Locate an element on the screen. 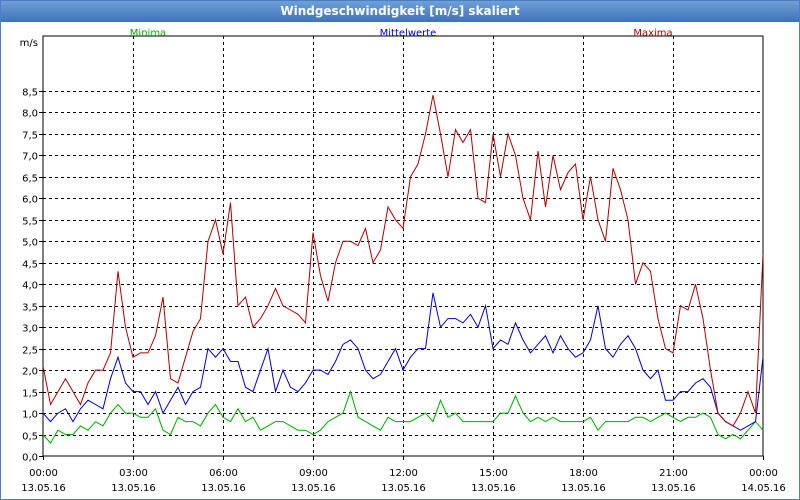  legend-minima: Minima is located at coordinates (148, 33).